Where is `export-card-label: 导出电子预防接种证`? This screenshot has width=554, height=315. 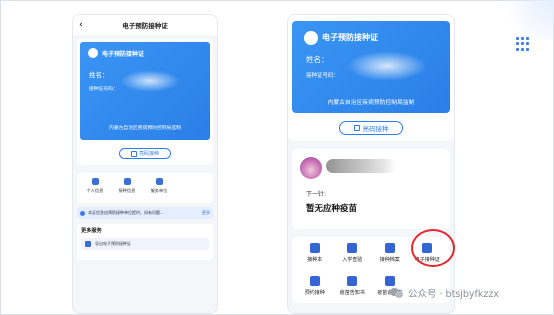 export-card-label: 导出电子预防接种证 is located at coordinates (113, 243).